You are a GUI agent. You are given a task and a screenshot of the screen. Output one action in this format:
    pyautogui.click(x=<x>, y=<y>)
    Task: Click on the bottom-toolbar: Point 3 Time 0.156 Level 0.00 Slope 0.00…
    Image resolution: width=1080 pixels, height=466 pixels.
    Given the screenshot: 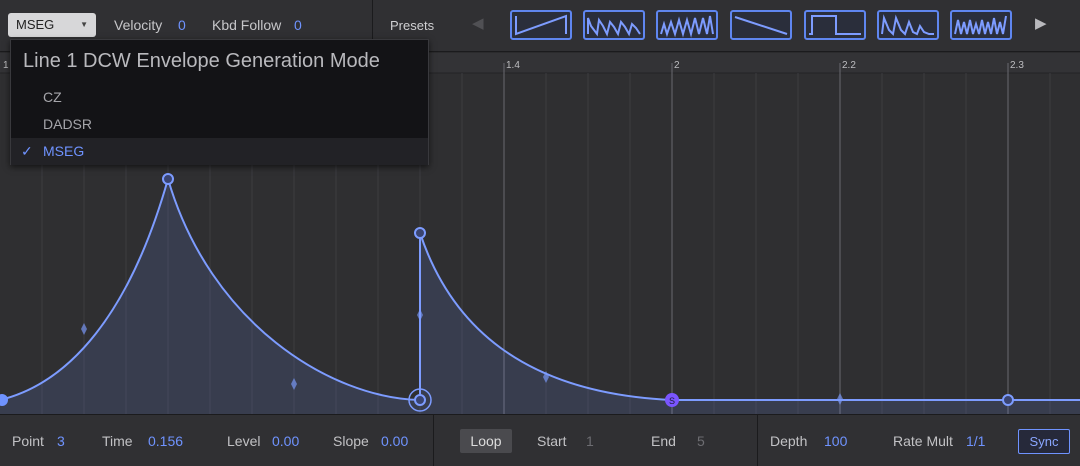 What is the action you would take?
    pyautogui.click(x=540, y=440)
    